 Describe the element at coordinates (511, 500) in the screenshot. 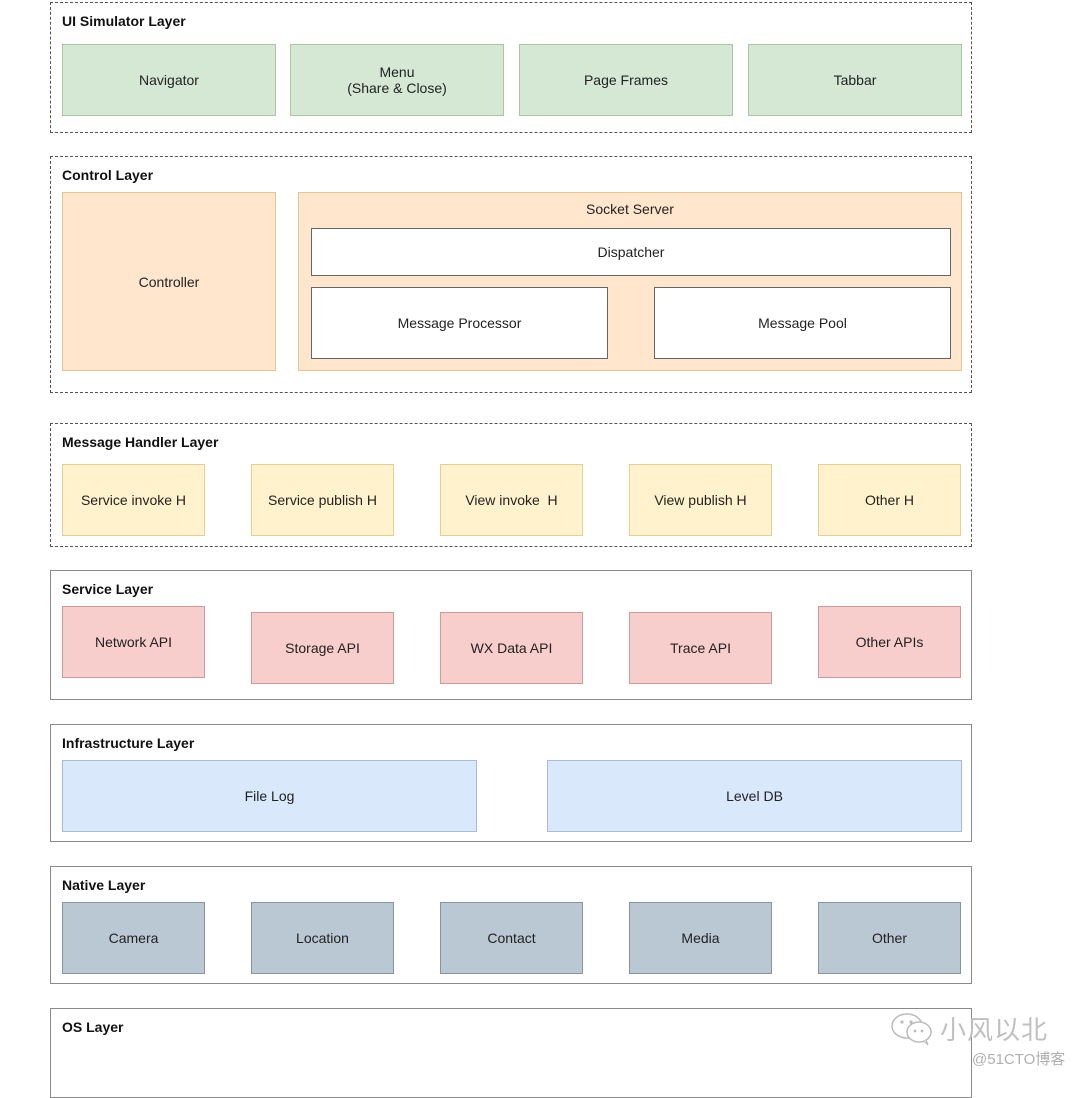

I see `view-invoke-handler-box: View invoke H` at that location.